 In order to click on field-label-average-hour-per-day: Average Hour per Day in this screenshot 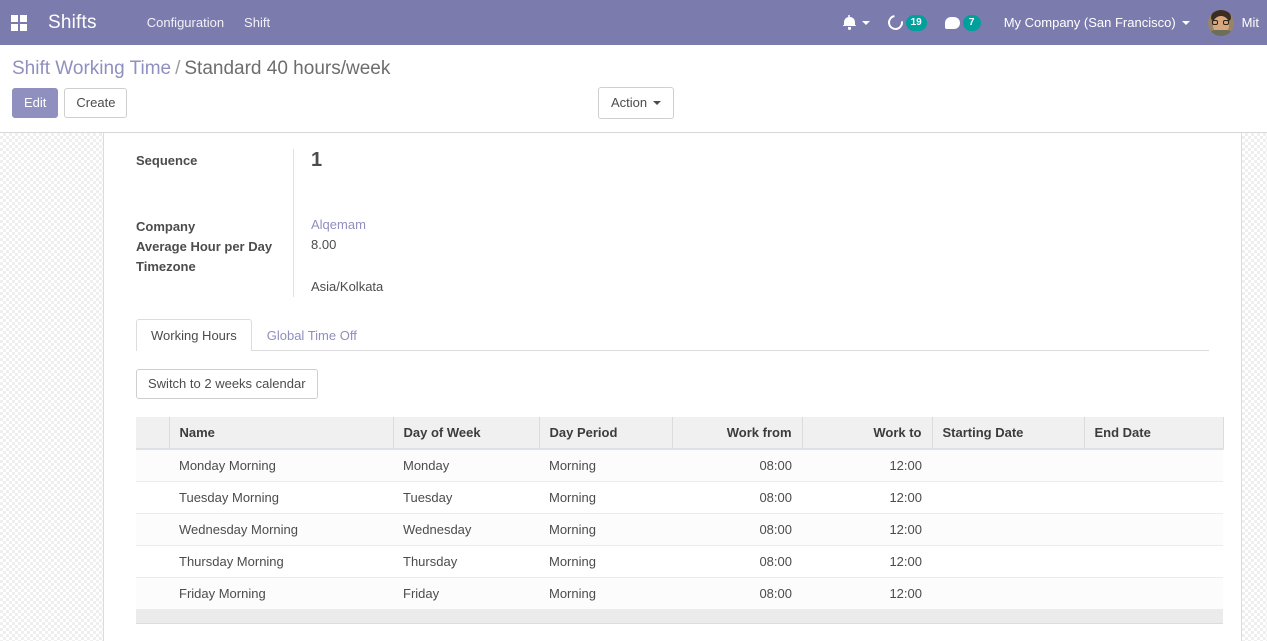, I will do `click(204, 246)`.